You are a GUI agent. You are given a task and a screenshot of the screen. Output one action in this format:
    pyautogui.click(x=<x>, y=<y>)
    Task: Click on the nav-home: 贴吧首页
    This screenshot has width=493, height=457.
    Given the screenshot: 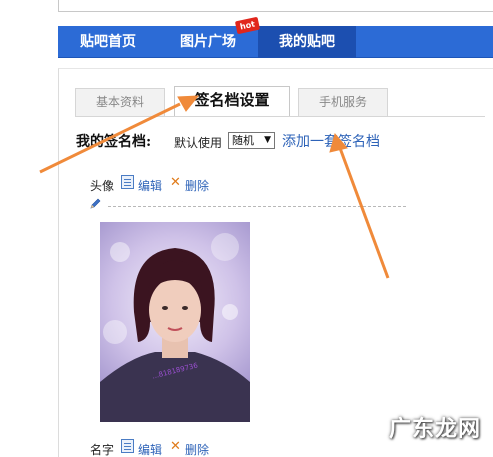 What is the action you would take?
    pyautogui.click(x=108, y=42)
    